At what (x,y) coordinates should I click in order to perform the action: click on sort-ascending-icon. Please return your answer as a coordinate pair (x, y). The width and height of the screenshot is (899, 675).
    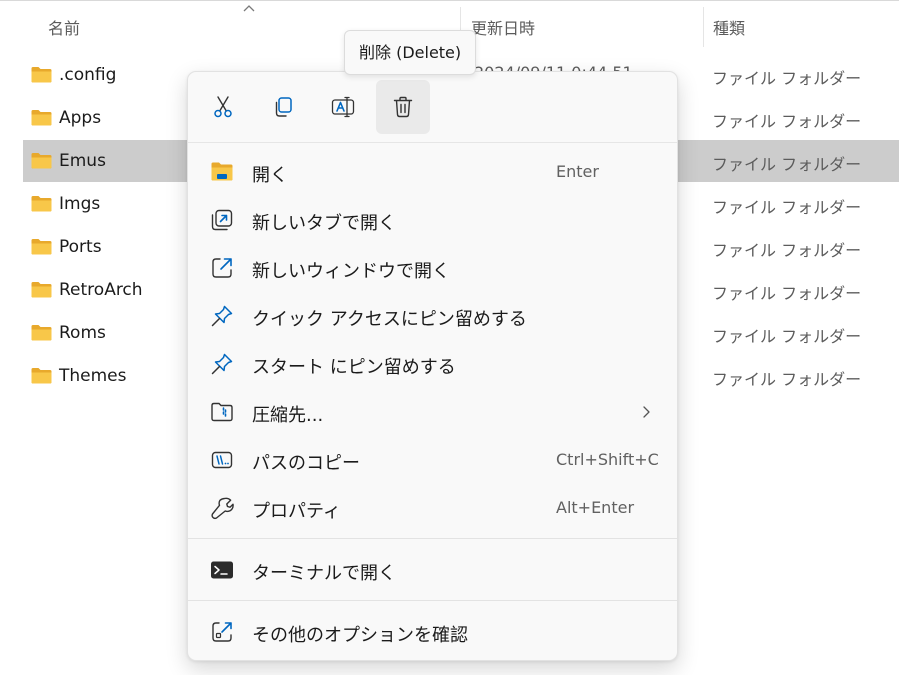
    Looking at the image, I should click on (249, 8).